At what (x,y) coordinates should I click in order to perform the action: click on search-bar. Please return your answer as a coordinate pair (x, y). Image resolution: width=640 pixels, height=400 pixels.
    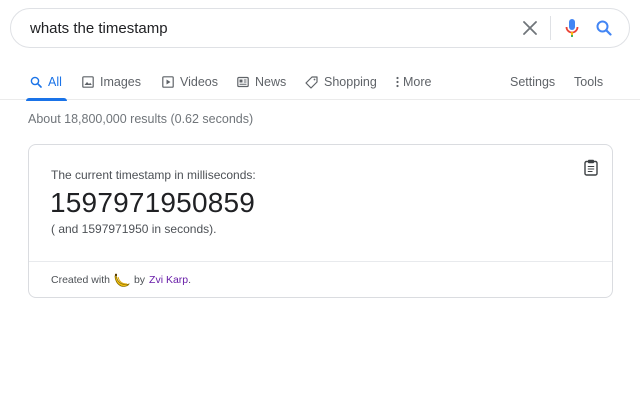
    Looking at the image, I should click on (320, 28).